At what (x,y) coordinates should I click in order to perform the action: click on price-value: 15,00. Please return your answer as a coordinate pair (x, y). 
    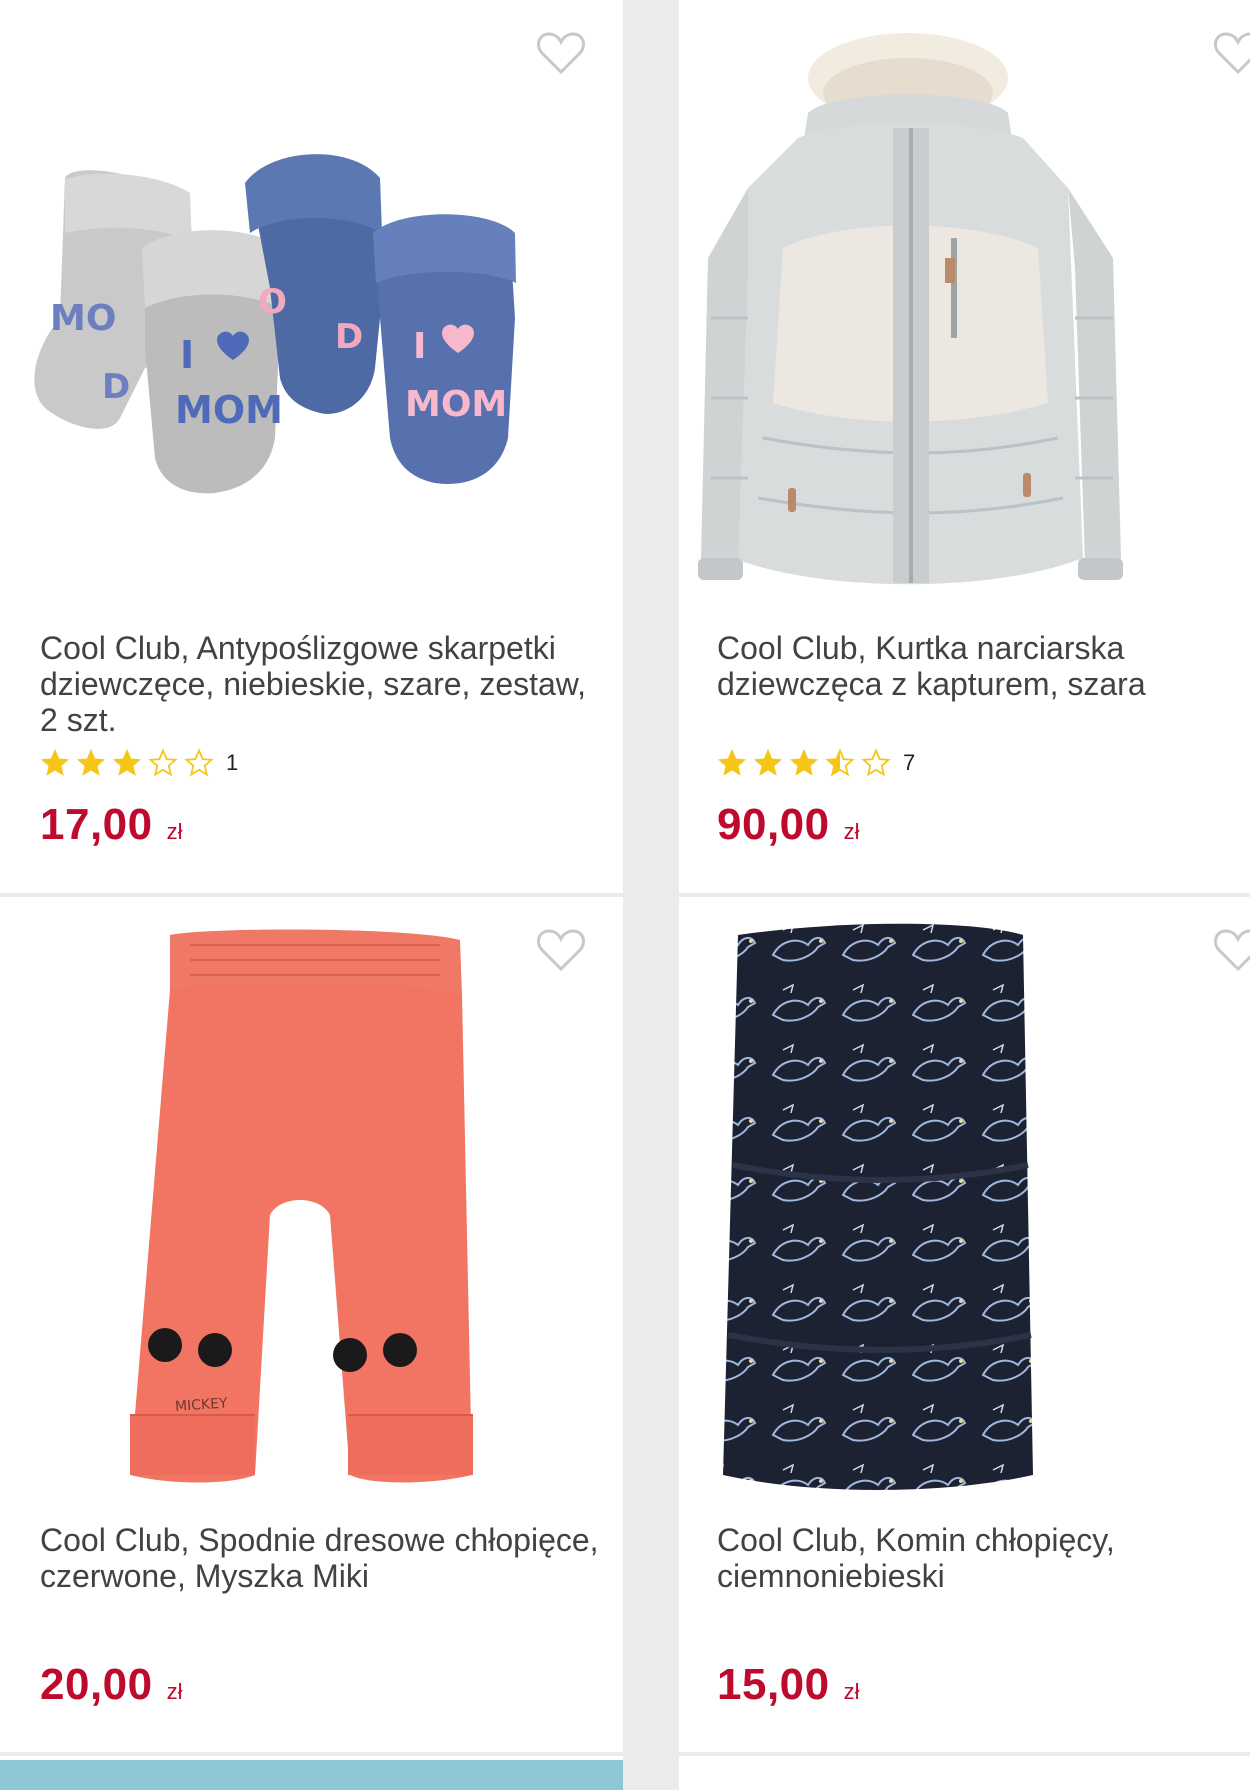
    Looking at the image, I should click on (773, 1684).